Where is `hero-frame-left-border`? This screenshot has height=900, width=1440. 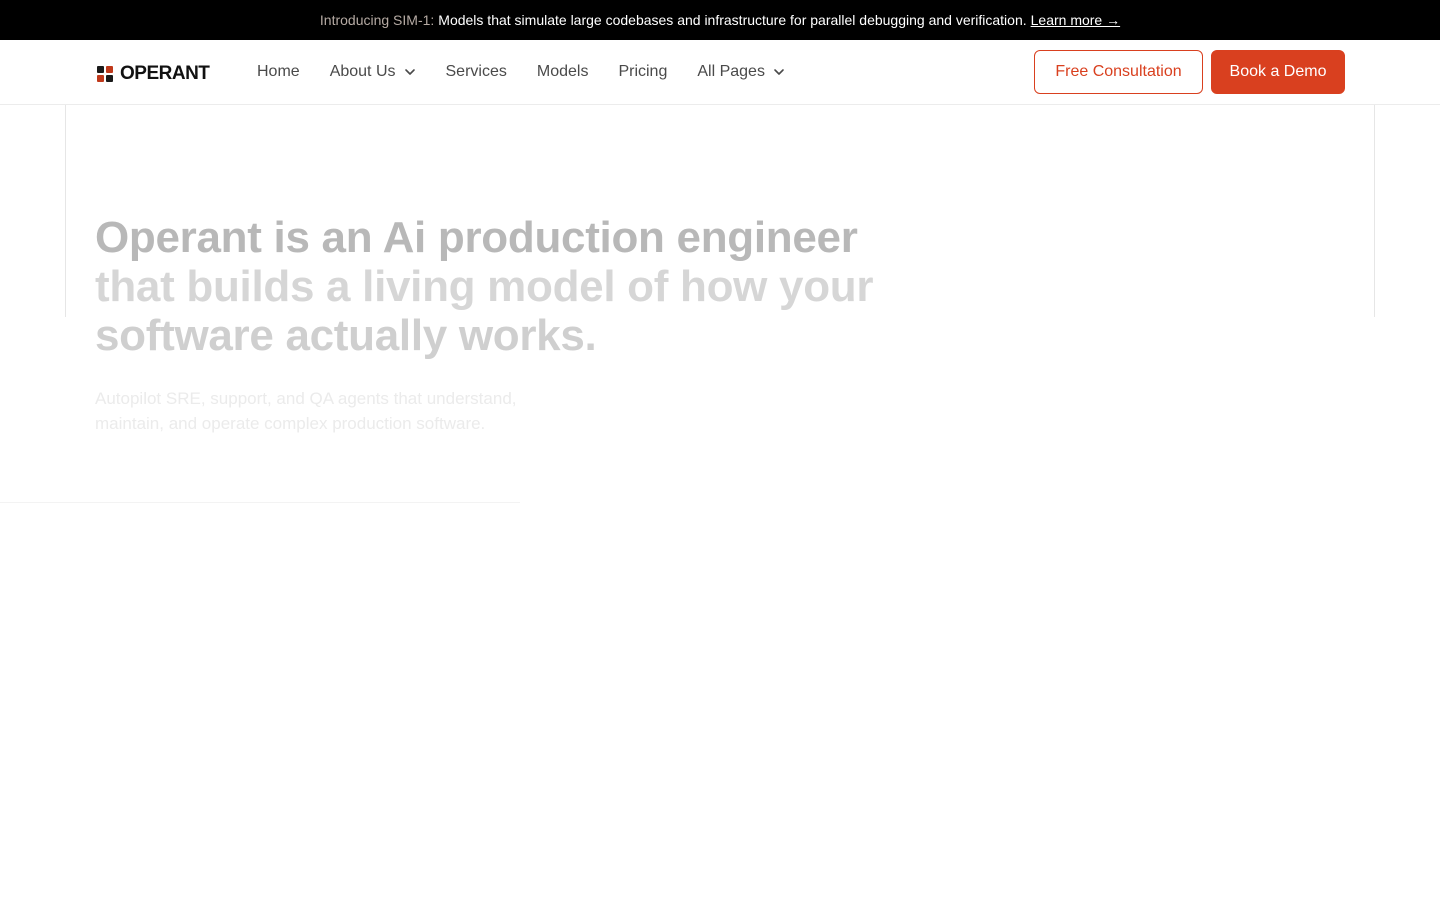 hero-frame-left-border is located at coordinates (65, 211).